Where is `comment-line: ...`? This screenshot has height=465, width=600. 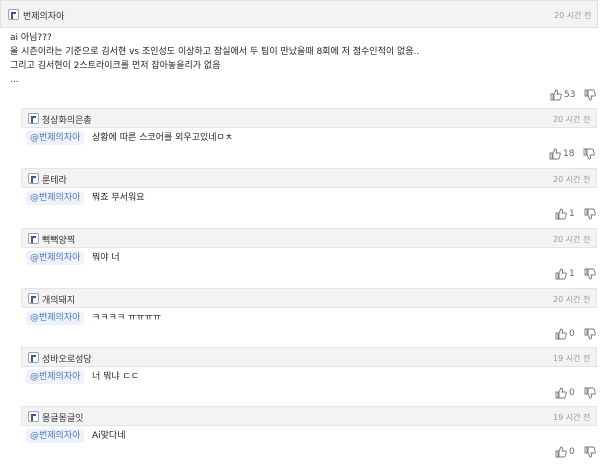
comment-line: ... is located at coordinates (14, 80).